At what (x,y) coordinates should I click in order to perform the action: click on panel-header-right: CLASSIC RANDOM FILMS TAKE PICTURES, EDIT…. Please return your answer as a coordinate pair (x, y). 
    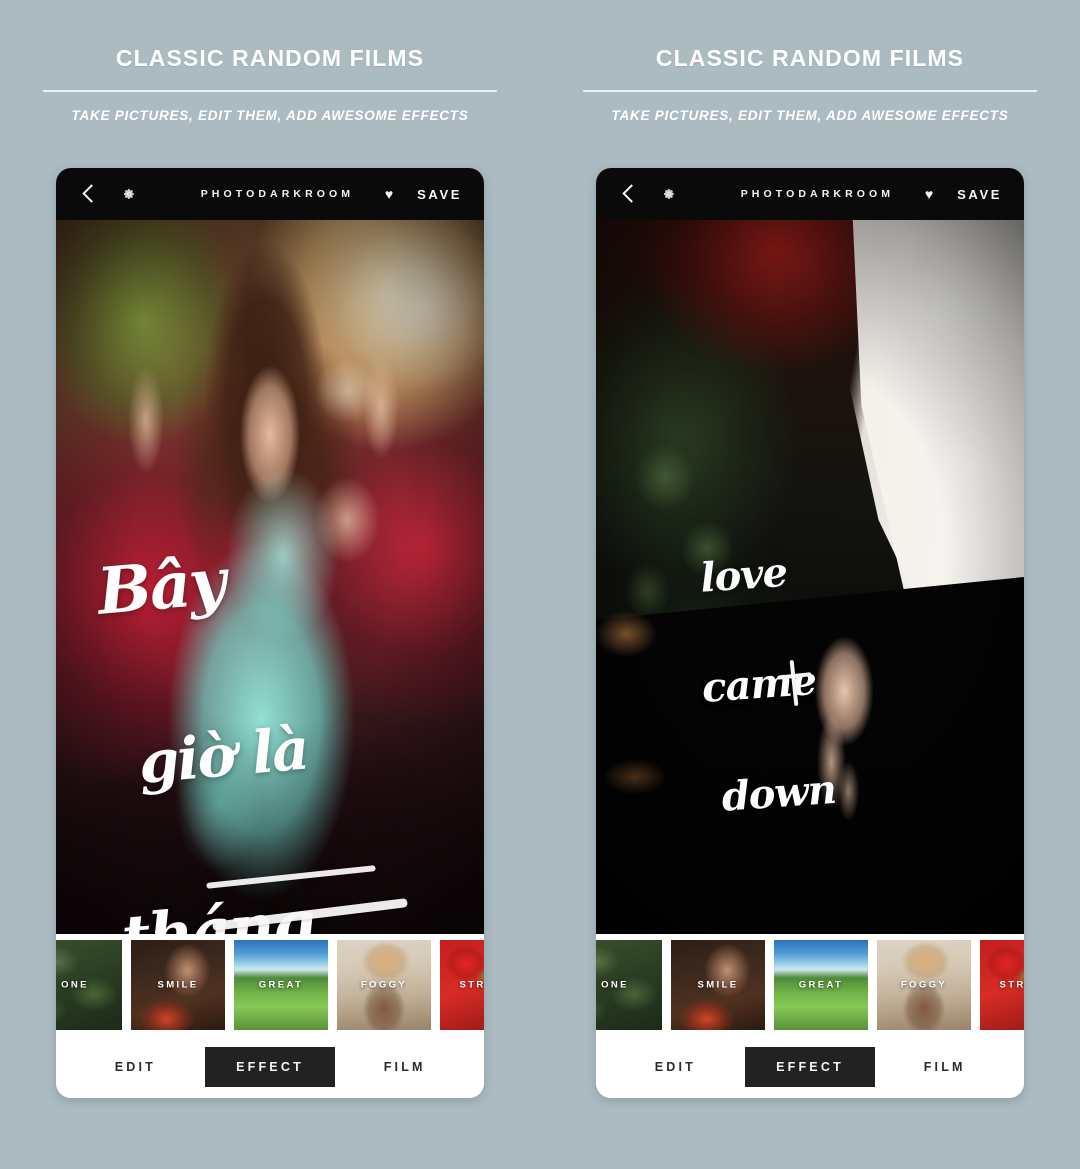
    Looking at the image, I should click on (810, 61).